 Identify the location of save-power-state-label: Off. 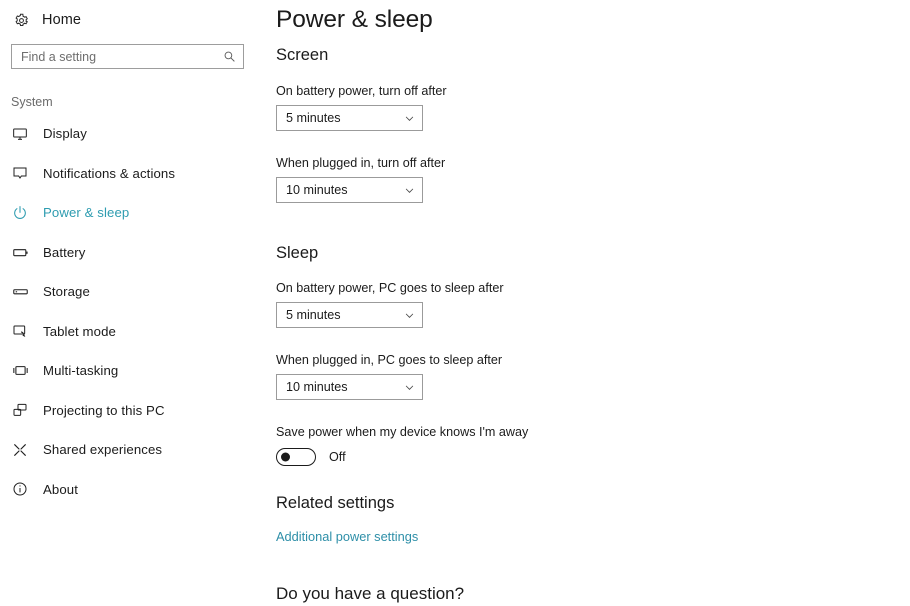
(337, 457).